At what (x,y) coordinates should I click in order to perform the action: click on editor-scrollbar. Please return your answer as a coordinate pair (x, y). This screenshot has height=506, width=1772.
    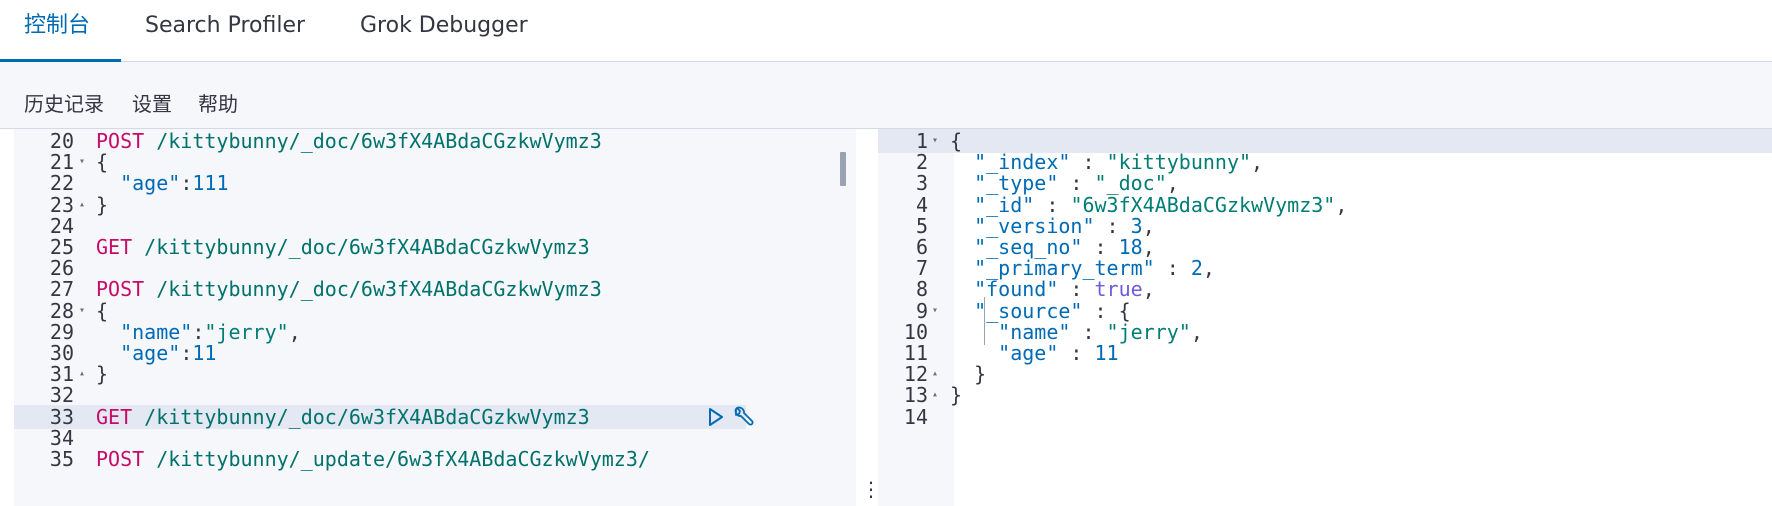
    Looking at the image, I should click on (843, 169).